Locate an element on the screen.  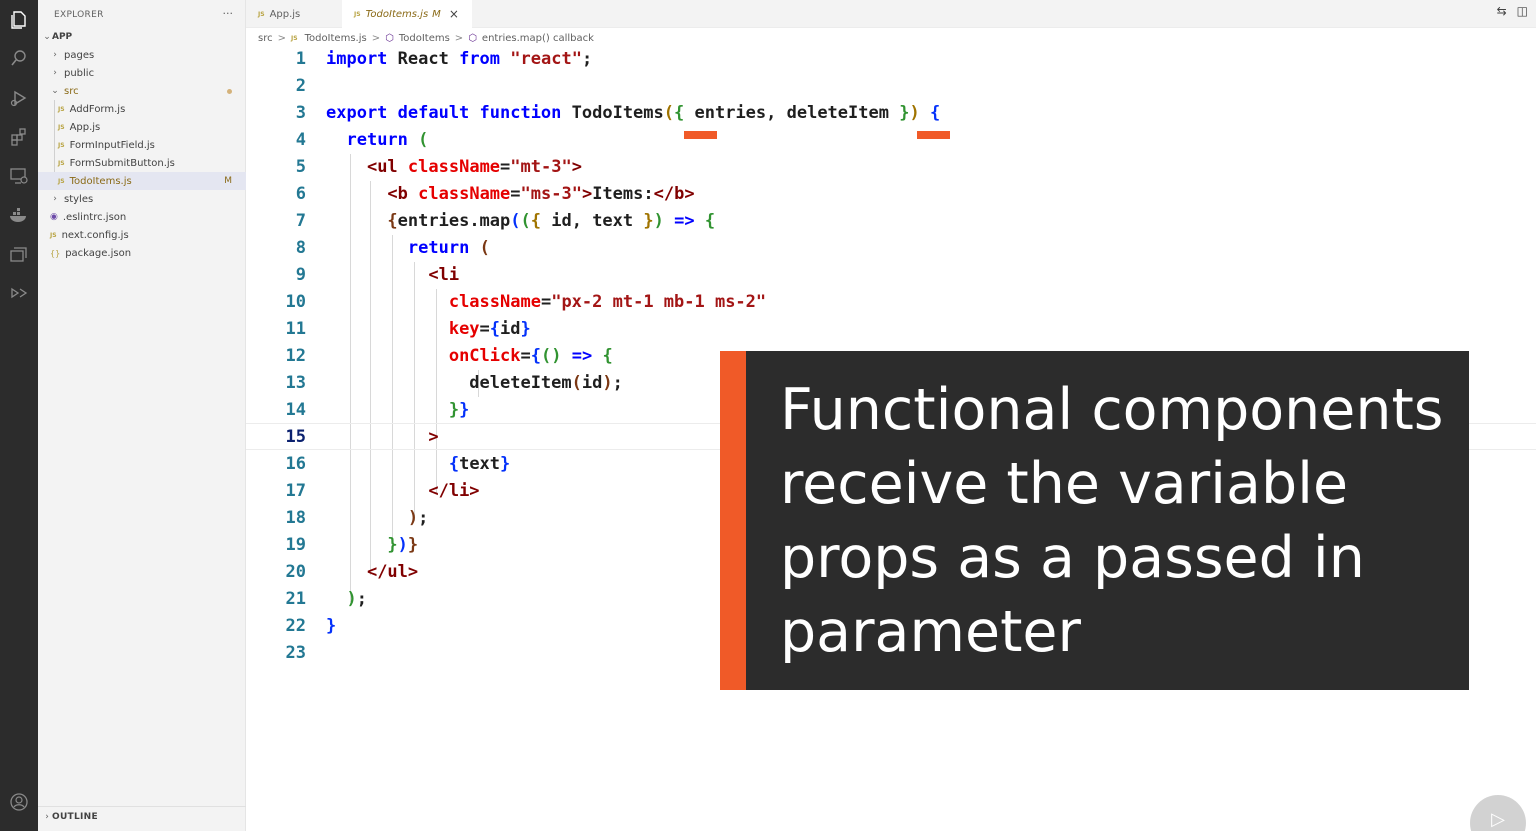
outline-title: OUTLINE is located at coordinates (75, 816).